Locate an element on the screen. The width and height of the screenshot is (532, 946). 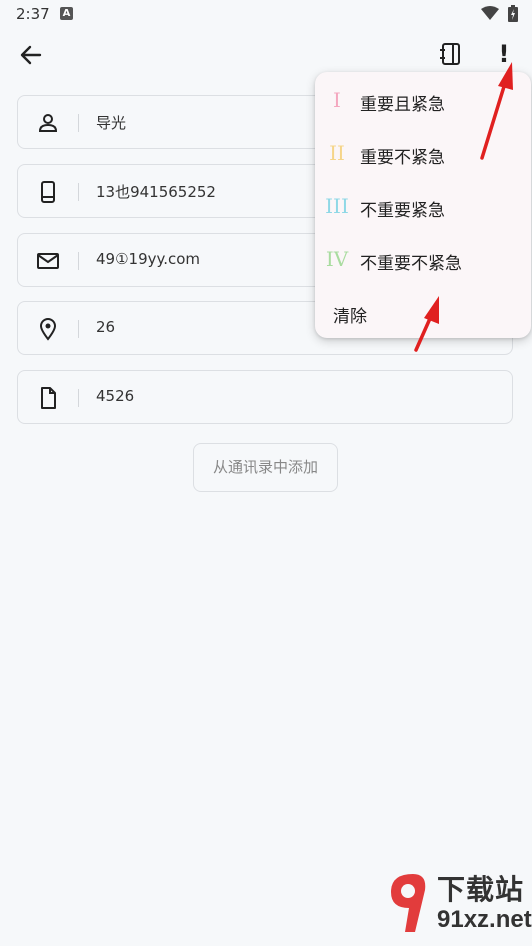
priority-menu: I 重要且紧急 II 重要不紧急 III 不重要紧急 IV 不重要不紧急 清除 is located at coordinates (423, 205).